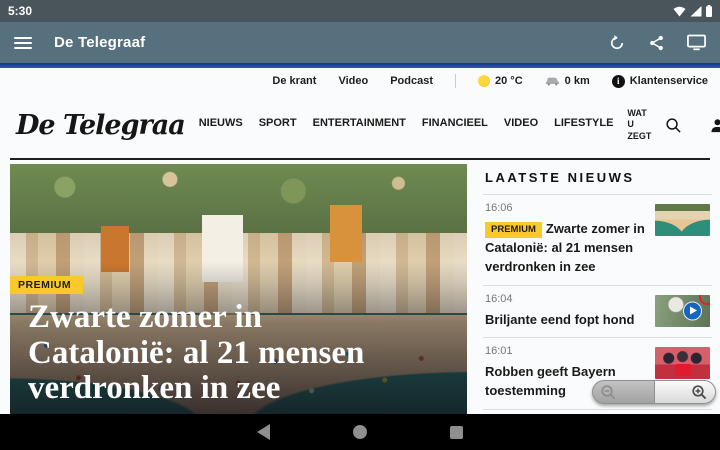 The height and width of the screenshot is (450, 720). Describe the element at coordinates (560, 177) in the screenshot. I see `sidebar-title: LAATSTE NIEUWS` at that location.